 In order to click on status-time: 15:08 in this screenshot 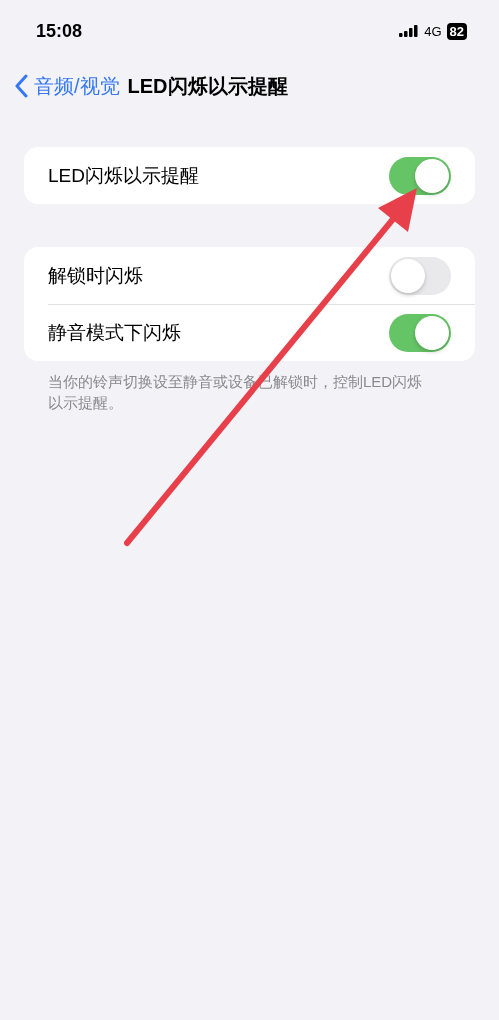, I will do `click(59, 31)`.